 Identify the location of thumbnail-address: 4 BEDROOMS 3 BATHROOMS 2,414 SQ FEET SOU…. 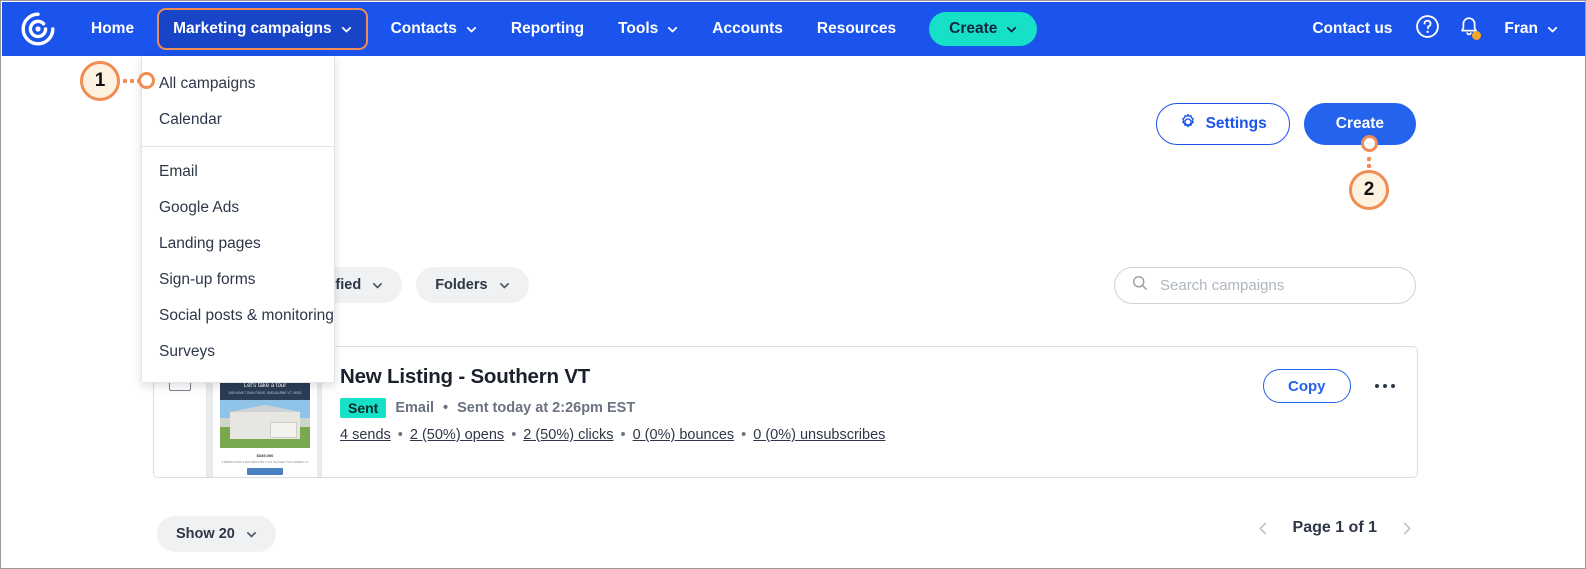
(265, 462).